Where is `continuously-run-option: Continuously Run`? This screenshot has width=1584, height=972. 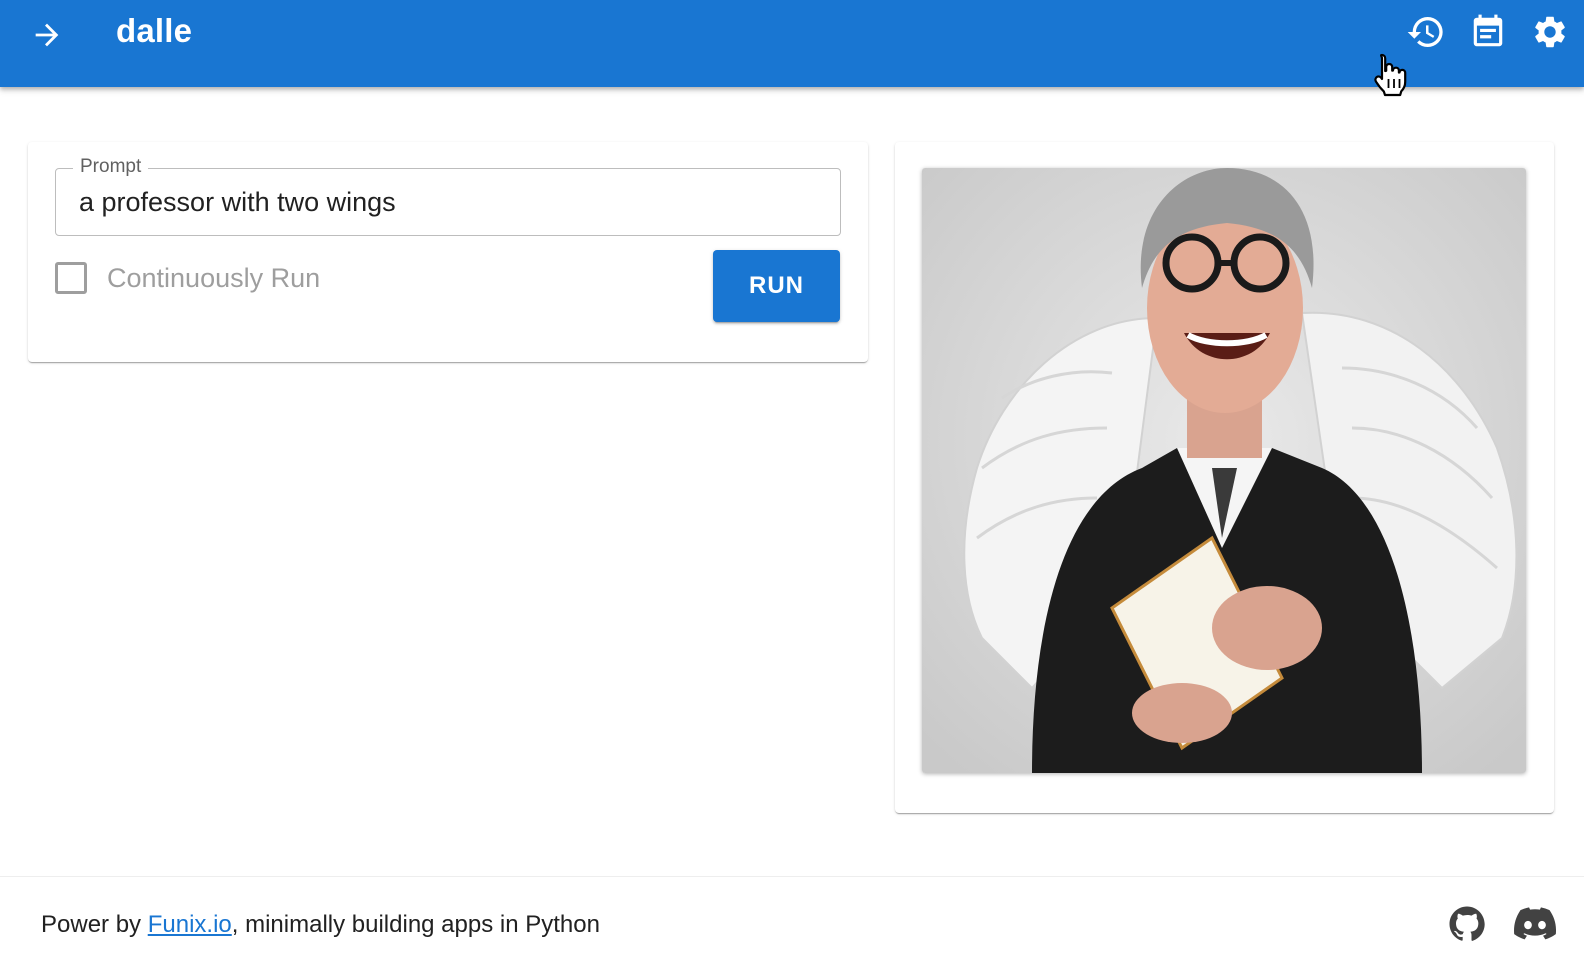
continuously-run-option: Continuously Run is located at coordinates (187, 278).